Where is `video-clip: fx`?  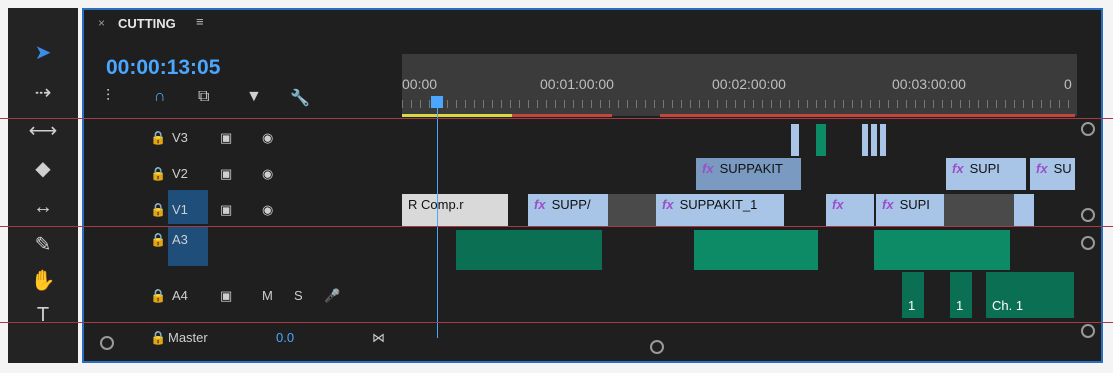 video-clip: fx is located at coordinates (850, 210).